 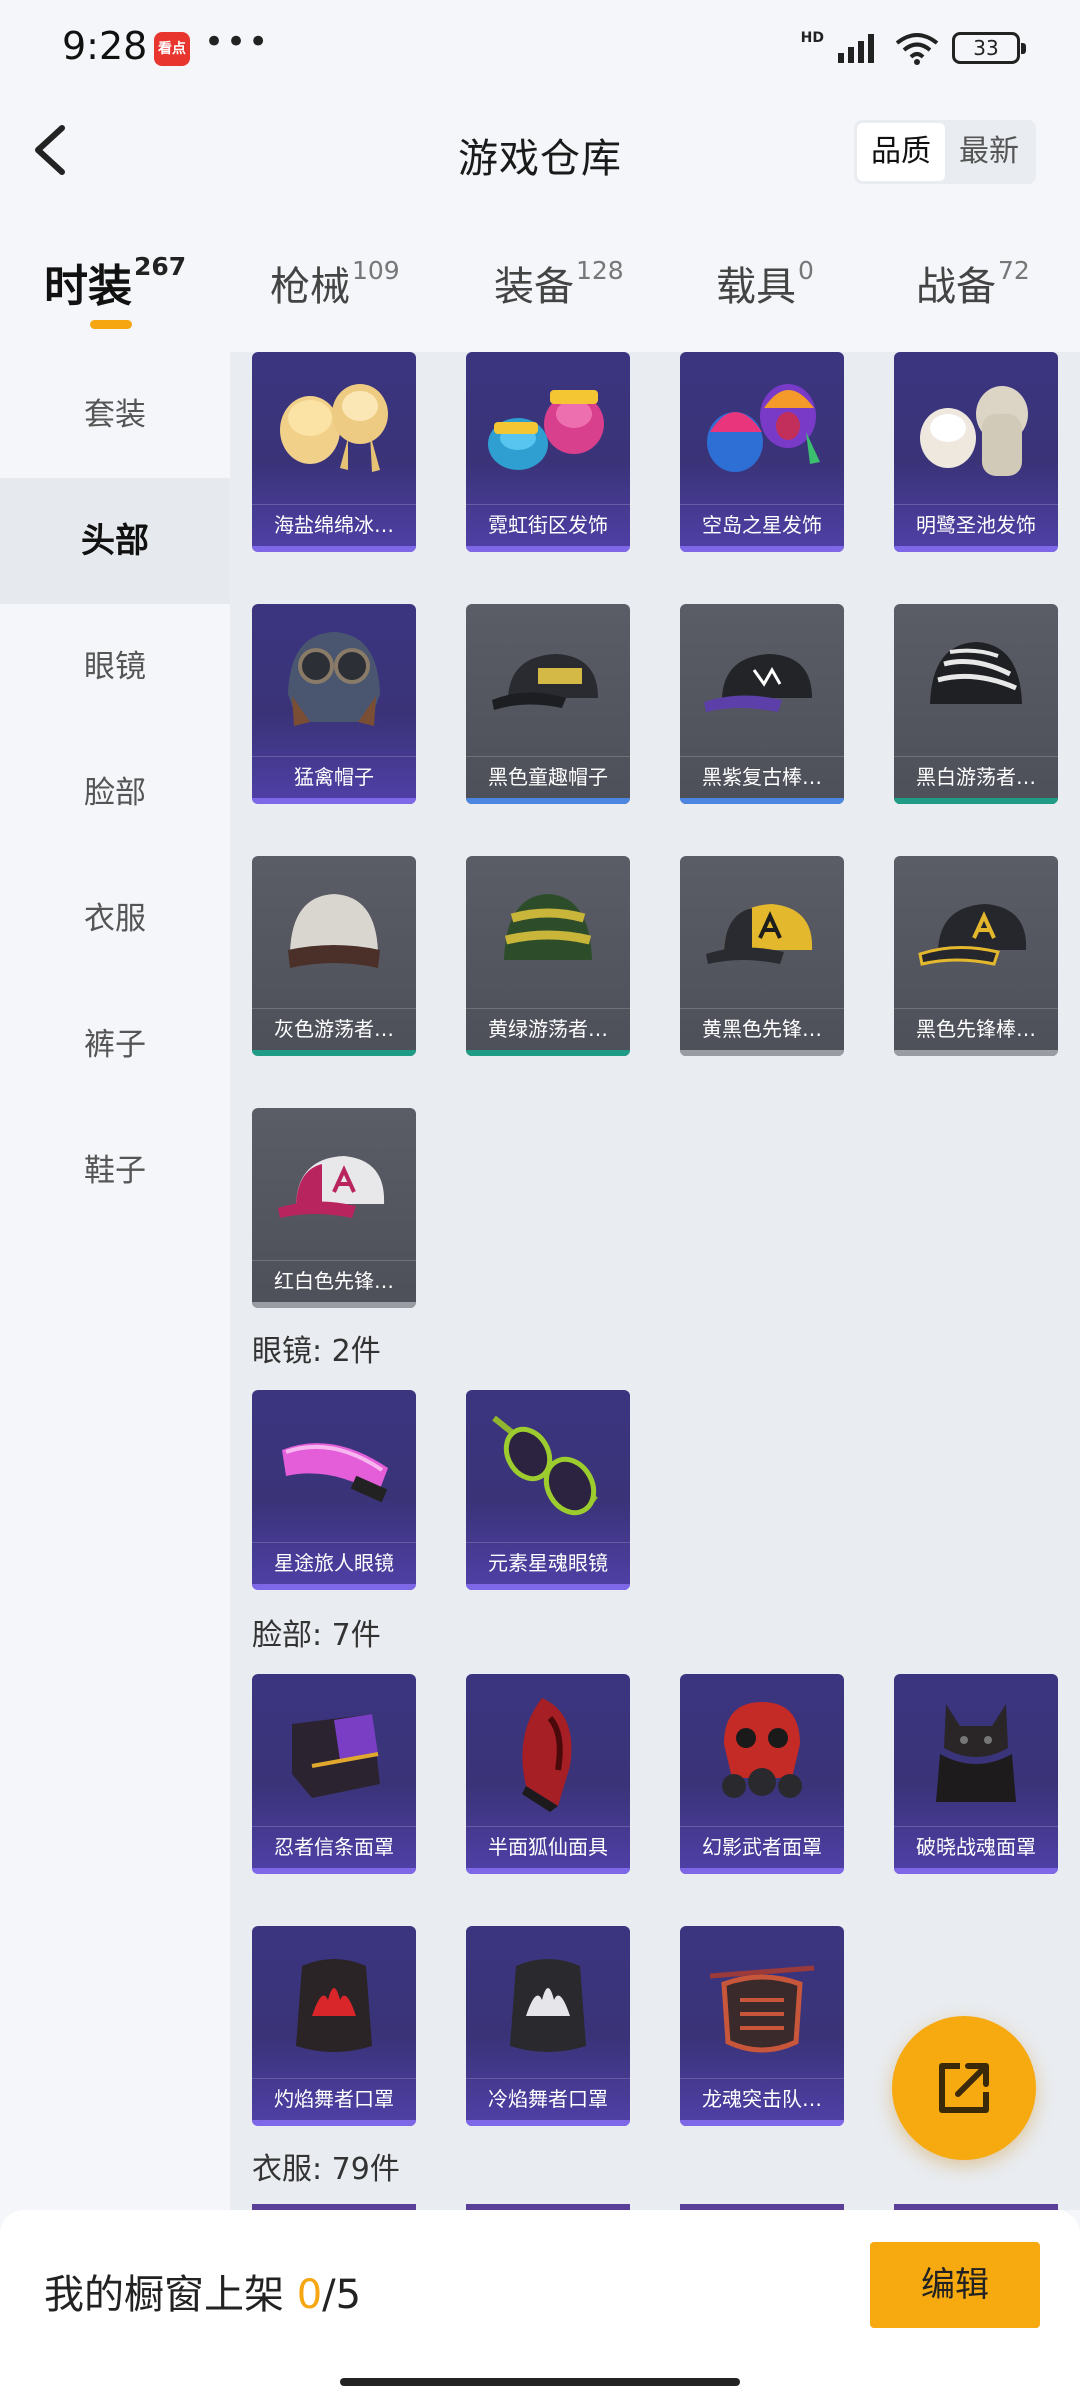 What do you see at coordinates (115, 667) in the screenshot?
I see `sidebar-item-glasses: 眼镜` at bounding box center [115, 667].